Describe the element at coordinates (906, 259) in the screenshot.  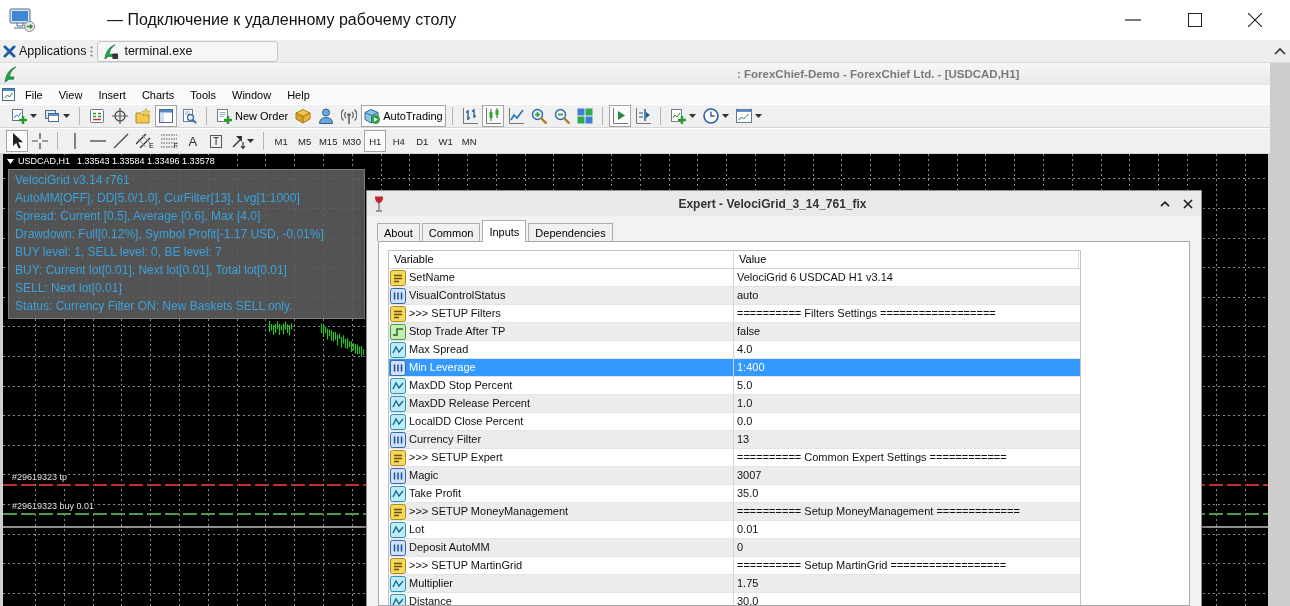
I see `column-header: Value` at that location.